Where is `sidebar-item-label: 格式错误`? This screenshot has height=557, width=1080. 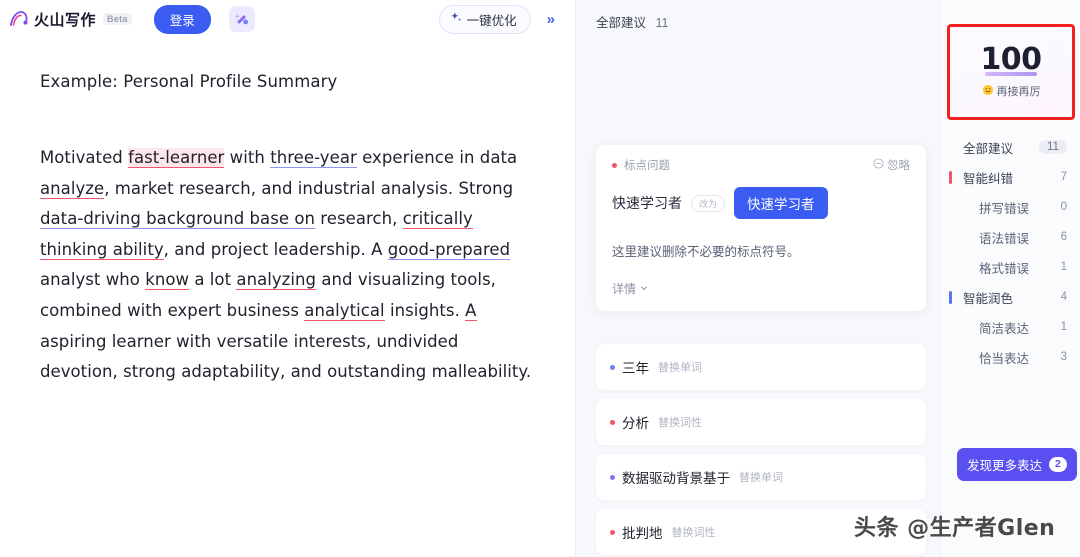
sidebar-item-label: 格式错误 is located at coordinates (1004, 268).